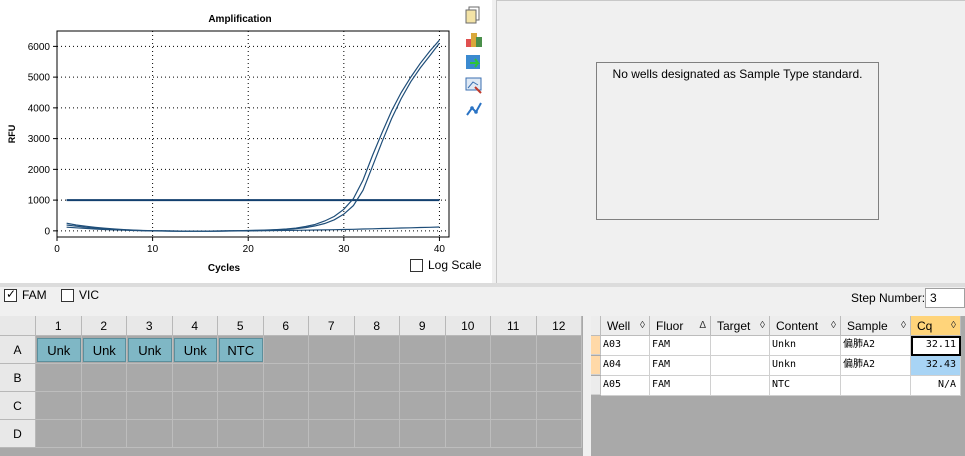 Image resolution: width=965 pixels, height=456 pixels. Describe the element at coordinates (18, 406) in the screenshot. I see `plate-row-header: C` at that location.